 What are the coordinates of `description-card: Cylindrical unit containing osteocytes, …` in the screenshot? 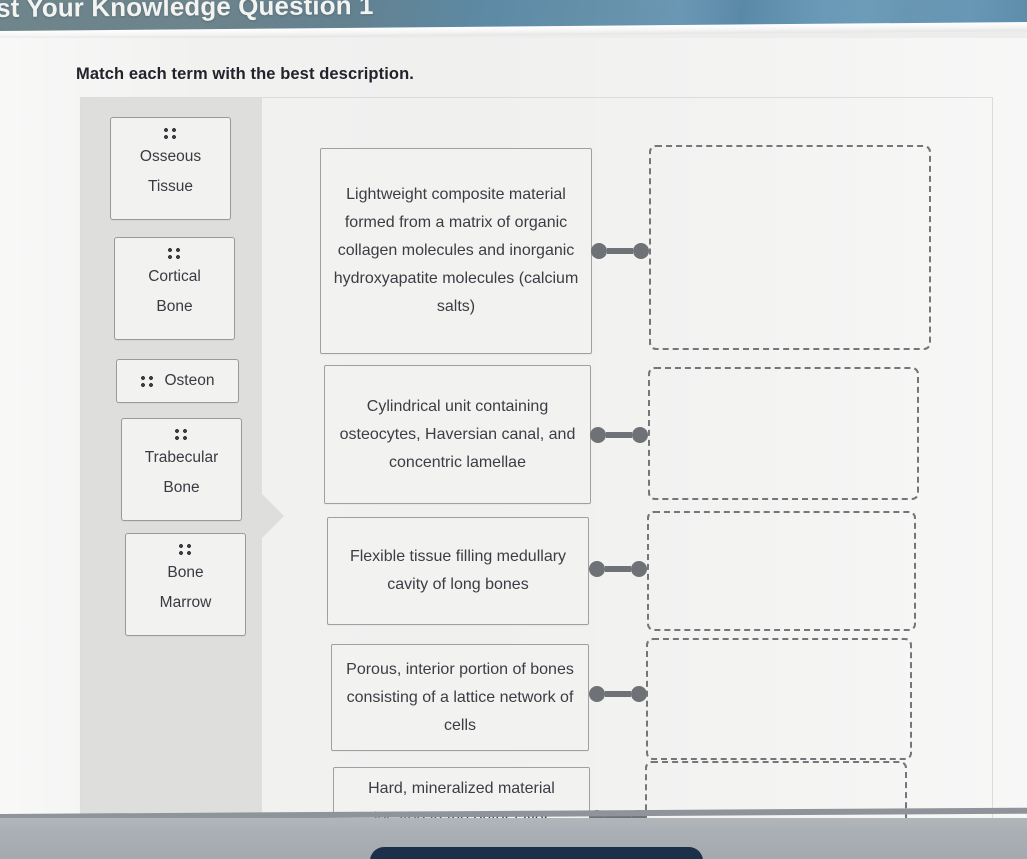 It's located at (457, 434).